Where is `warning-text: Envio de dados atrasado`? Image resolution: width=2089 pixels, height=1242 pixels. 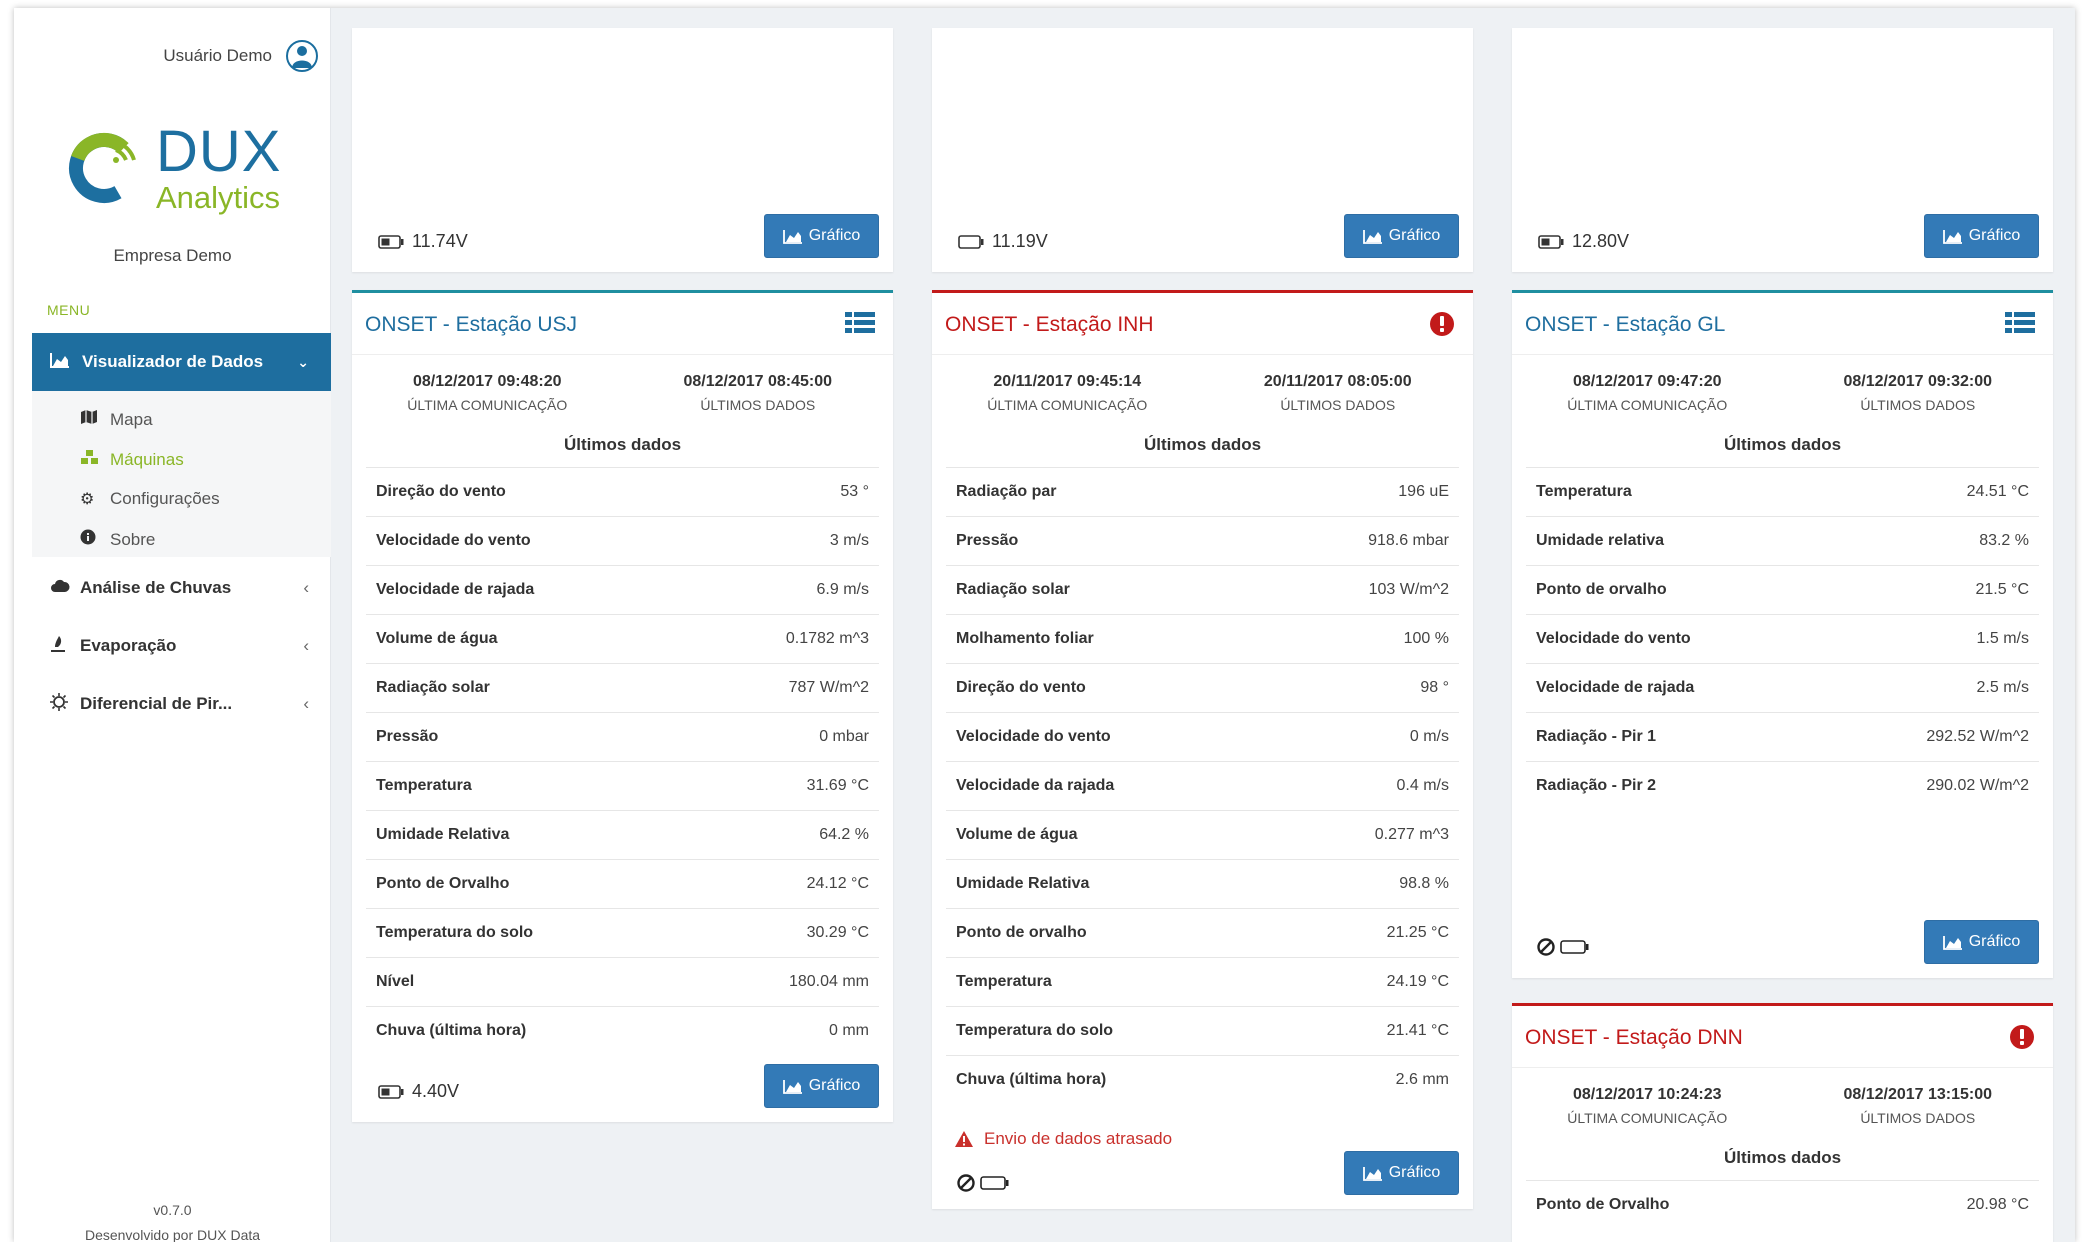 warning-text: Envio de dados atrasado is located at coordinates (1078, 1138).